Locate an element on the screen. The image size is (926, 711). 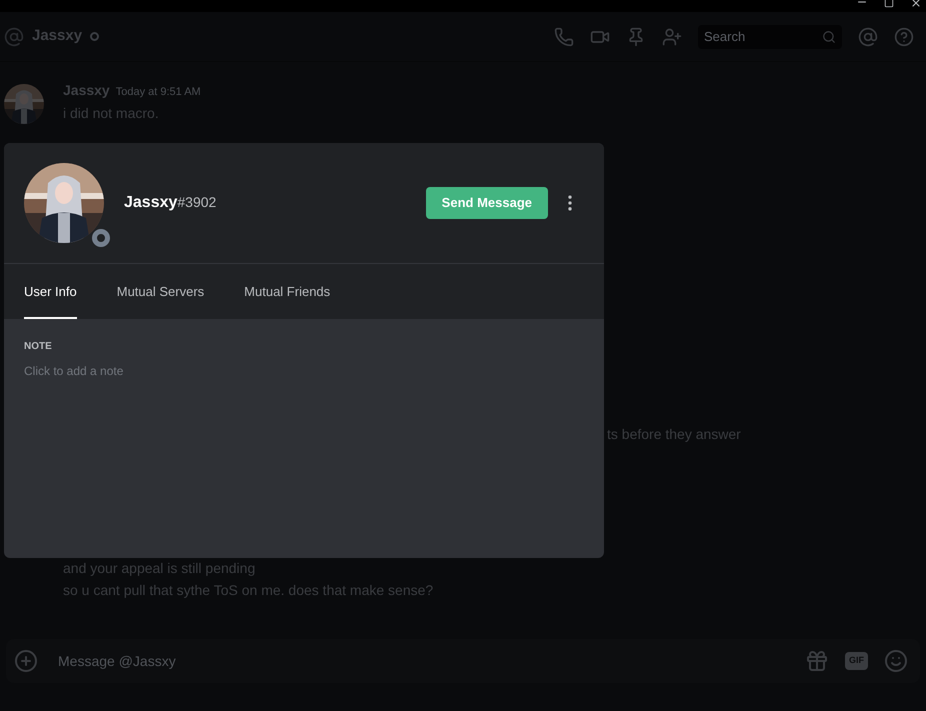
at-icon is located at coordinates (14, 36).